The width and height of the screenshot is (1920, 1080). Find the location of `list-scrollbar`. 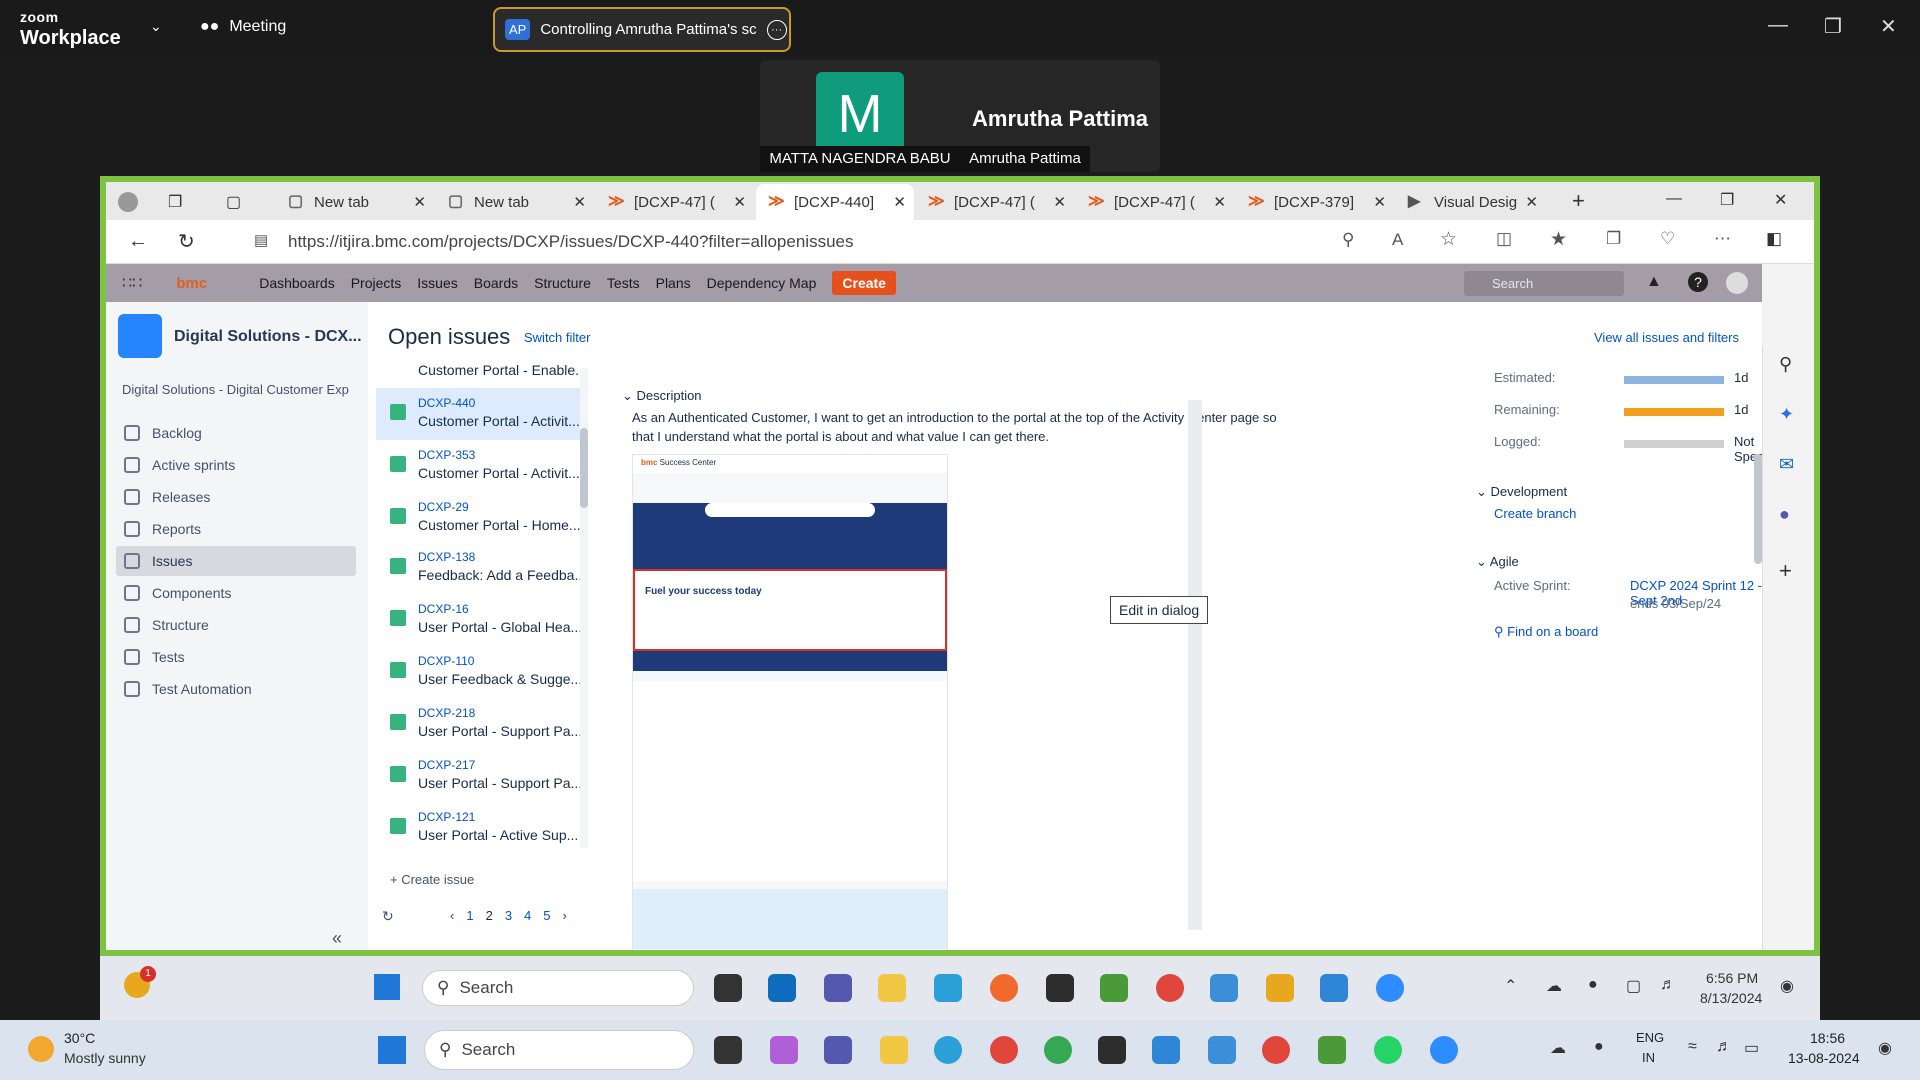

list-scrollbar is located at coordinates (584, 608).